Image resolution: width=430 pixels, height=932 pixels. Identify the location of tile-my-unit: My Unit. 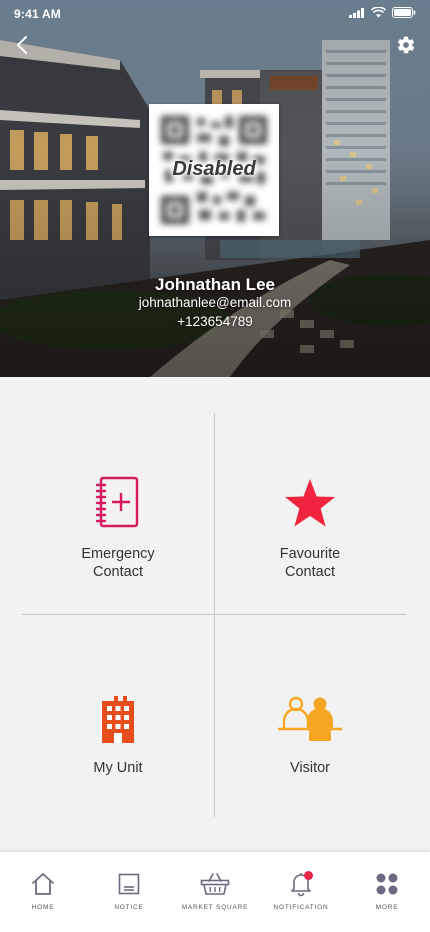
(118, 715).